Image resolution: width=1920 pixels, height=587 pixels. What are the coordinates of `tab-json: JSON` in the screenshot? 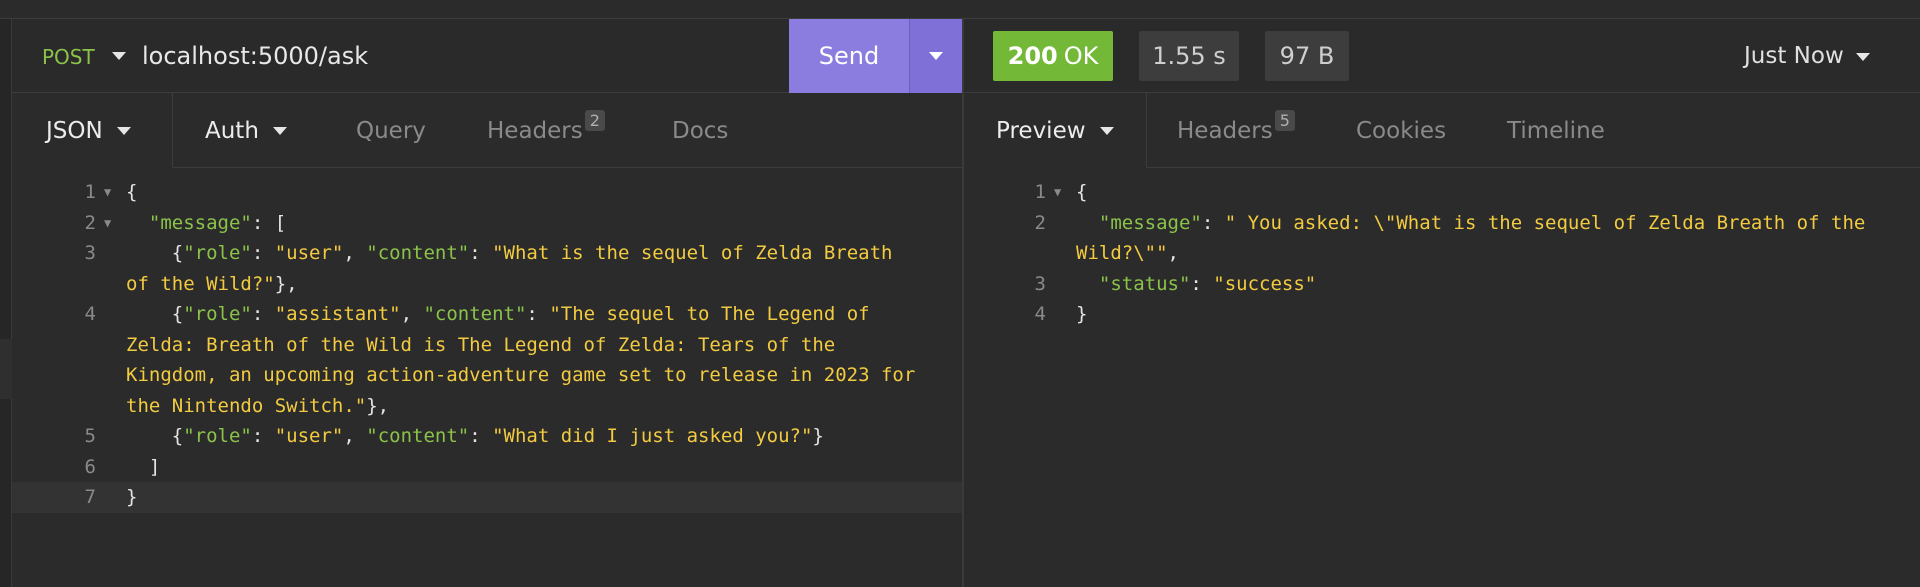 It's located at (92, 130).